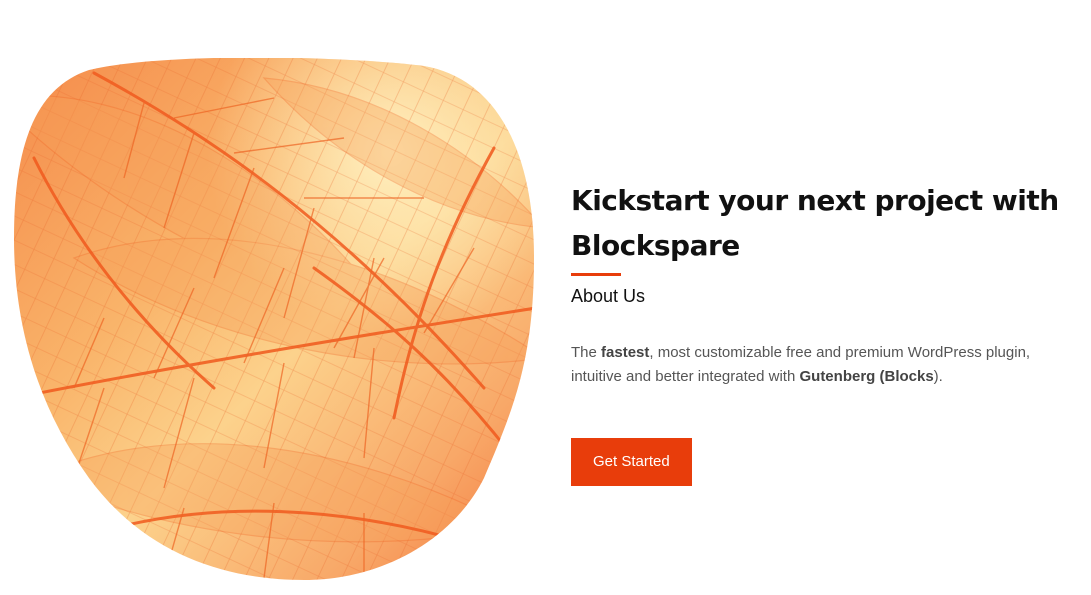  I want to click on desc-bold-fastest: fastest, so click(625, 352).